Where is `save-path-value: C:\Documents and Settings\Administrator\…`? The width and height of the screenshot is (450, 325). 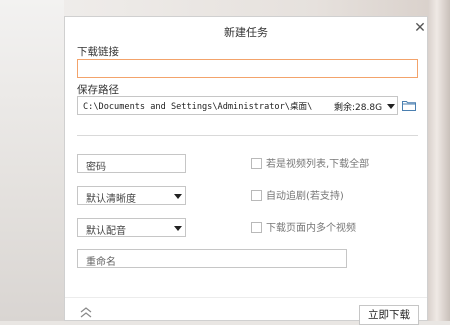 save-path-value: C:\Documents and Settings\Administrator\… is located at coordinates (198, 107).